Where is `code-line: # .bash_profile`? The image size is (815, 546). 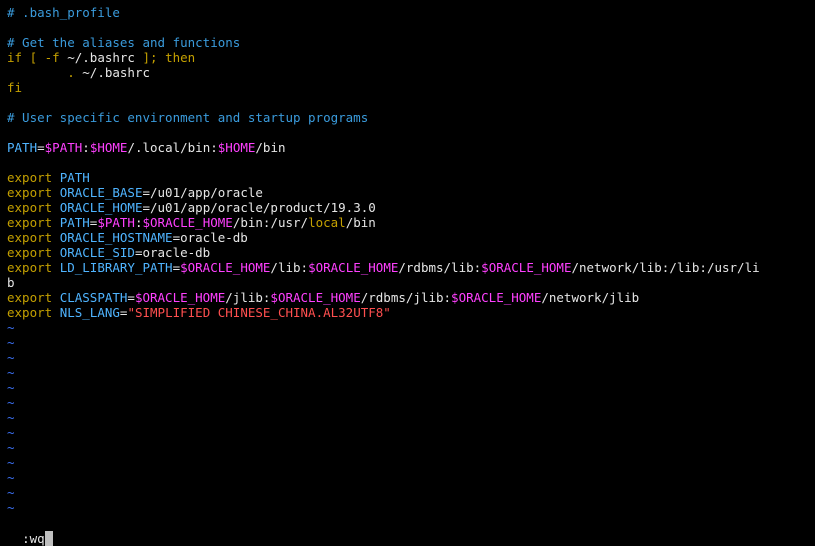
code-line: # .bash_profile is located at coordinates (410, 12).